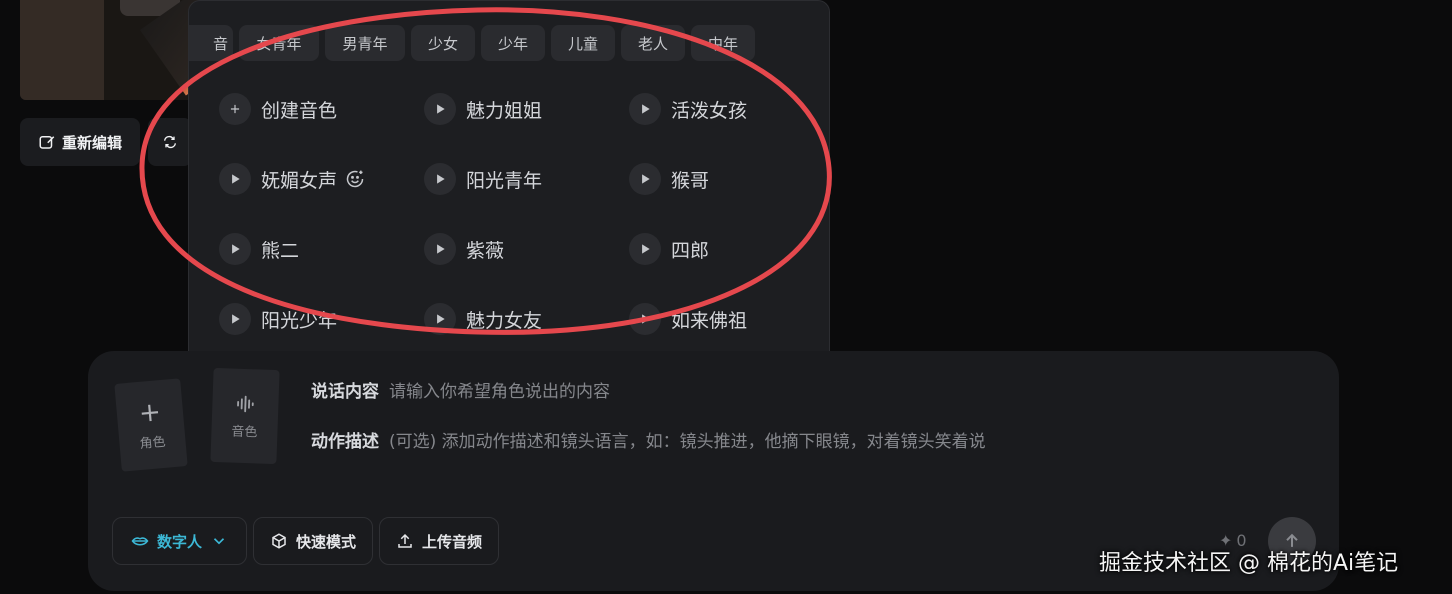  What do you see at coordinates (152, 443) in the screenshot?
I see `role-card-label: 角色` at bounding box center [152, 443].